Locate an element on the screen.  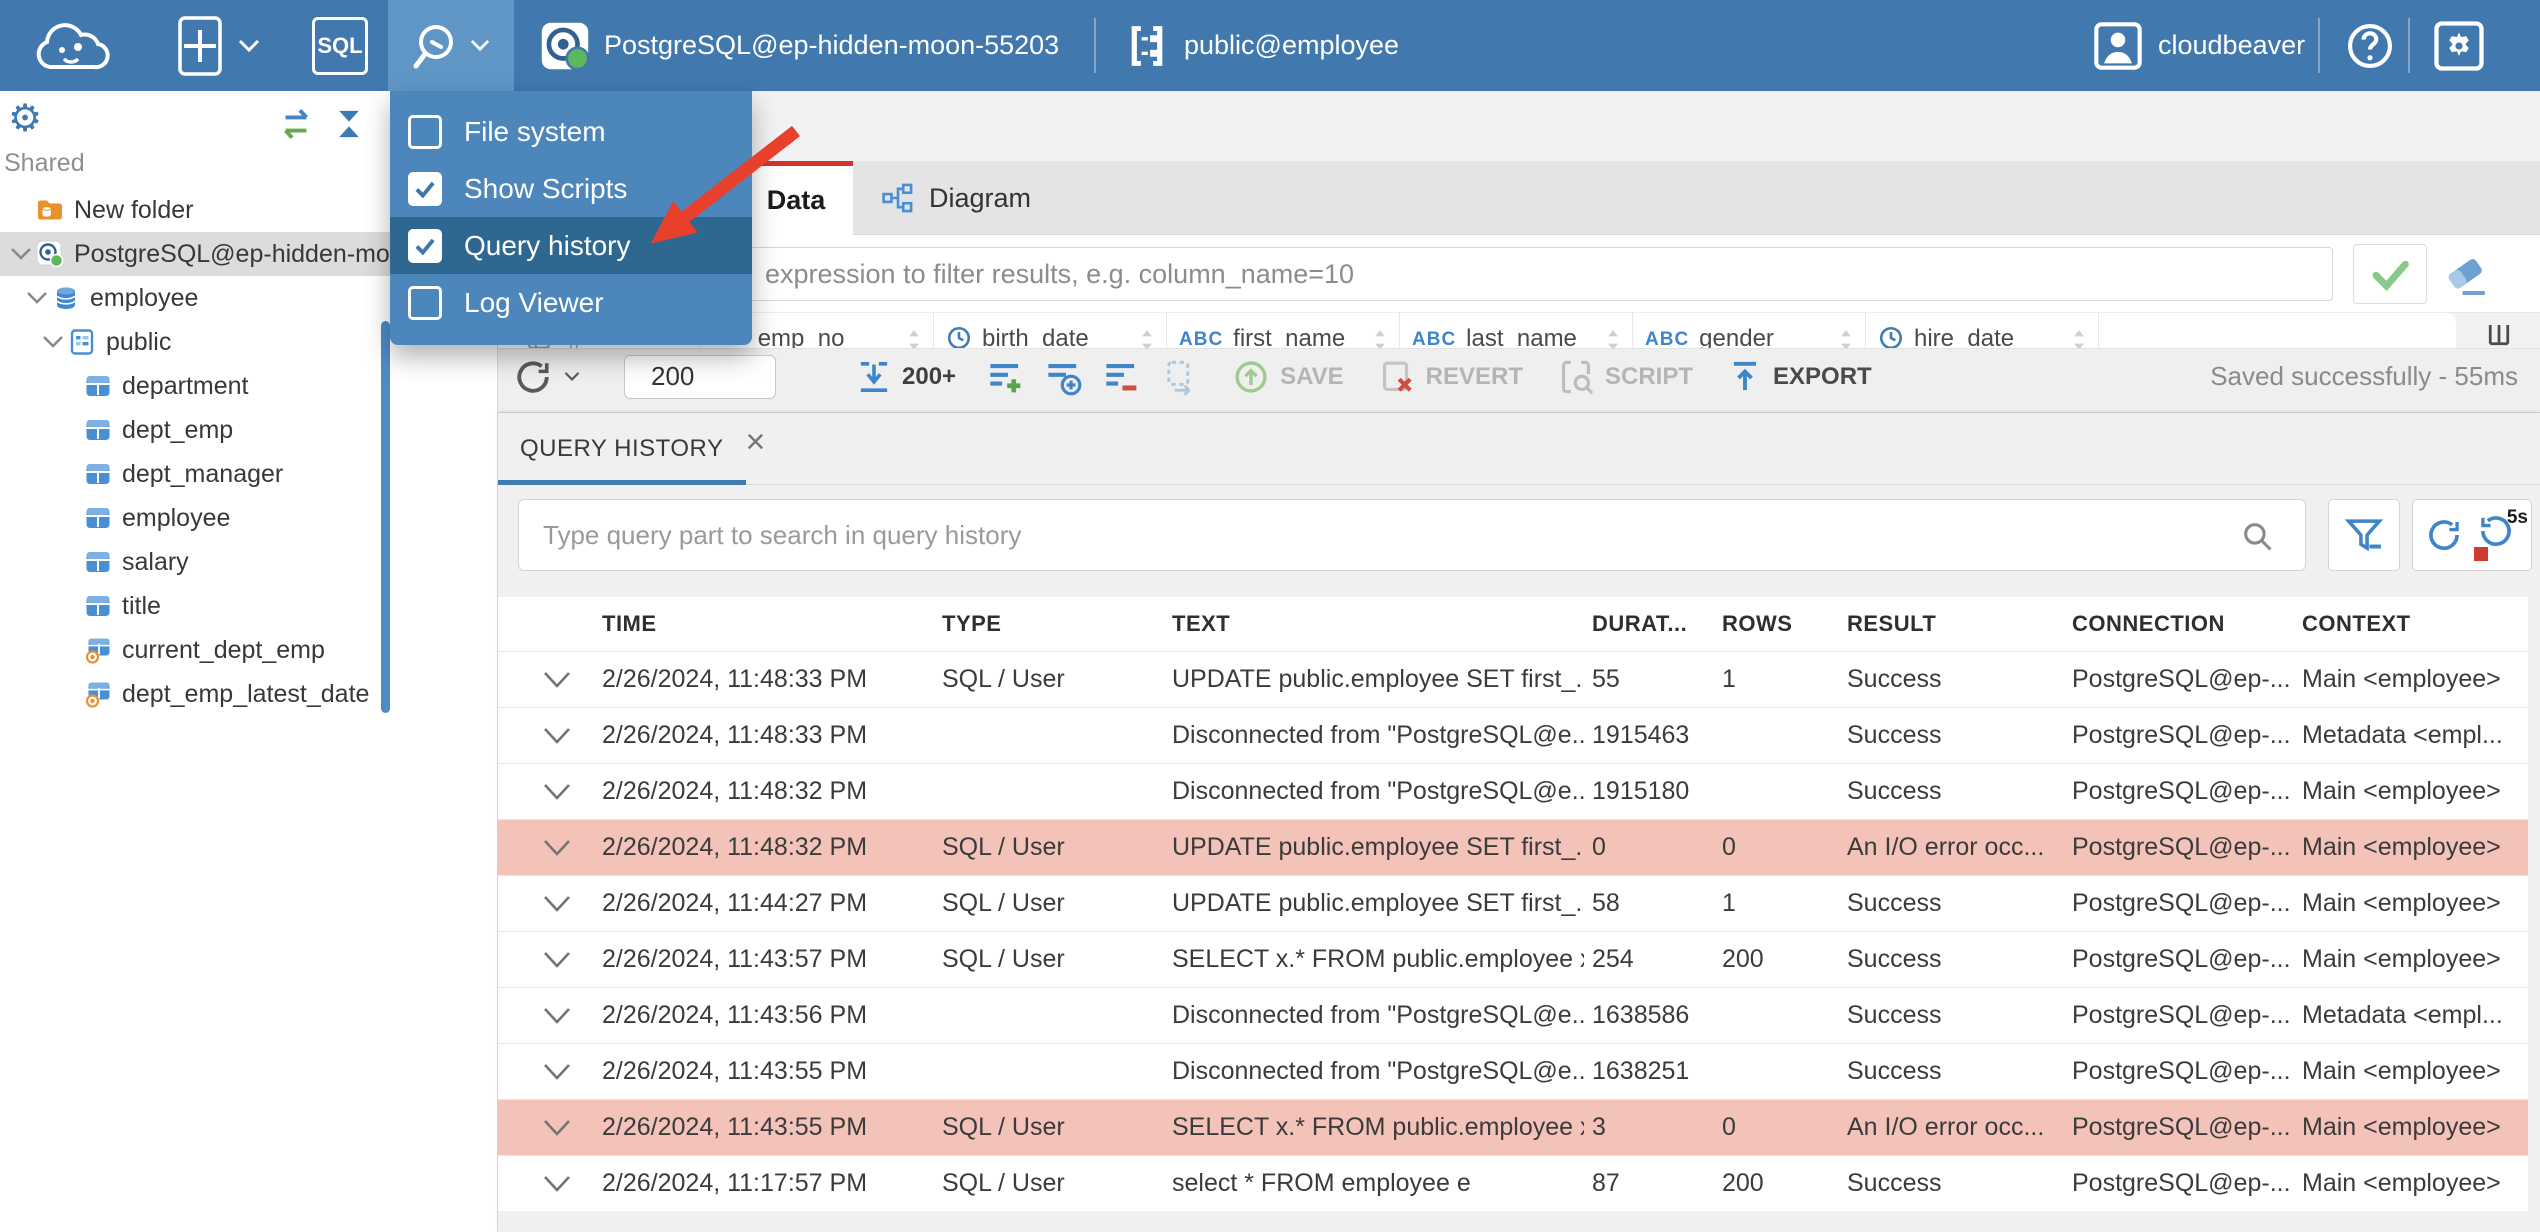
tab-diagram: Diagram is located at coordinates (956, 198).